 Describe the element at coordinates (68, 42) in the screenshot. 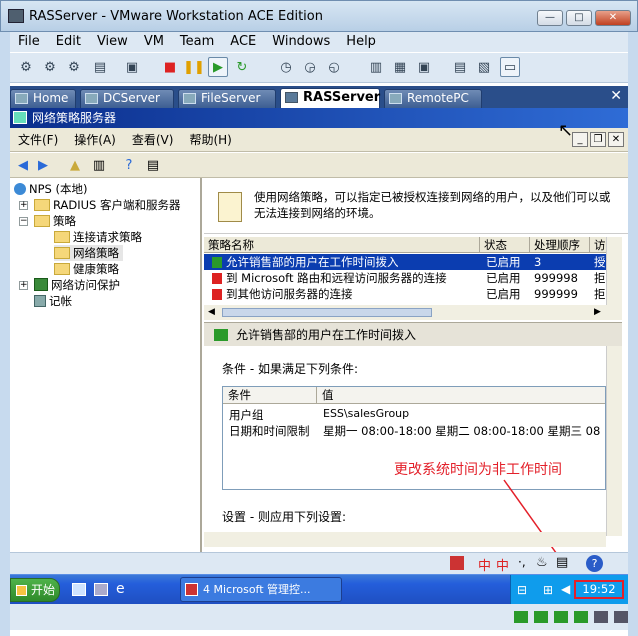

I see `menu-edit: Edit` at that location.